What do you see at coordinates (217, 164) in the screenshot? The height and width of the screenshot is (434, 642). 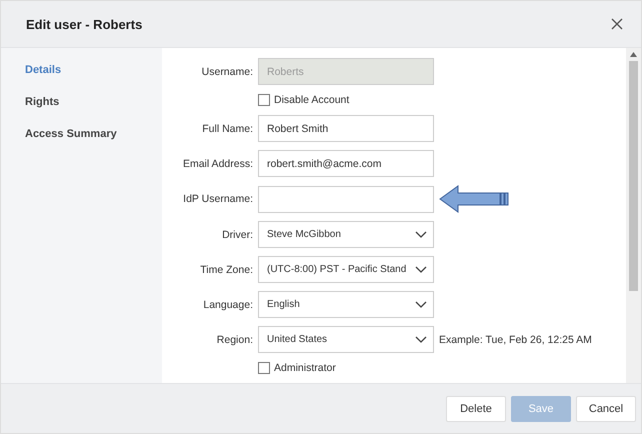 I see `field-label: Email Address:` at bounding box center [217, 164].